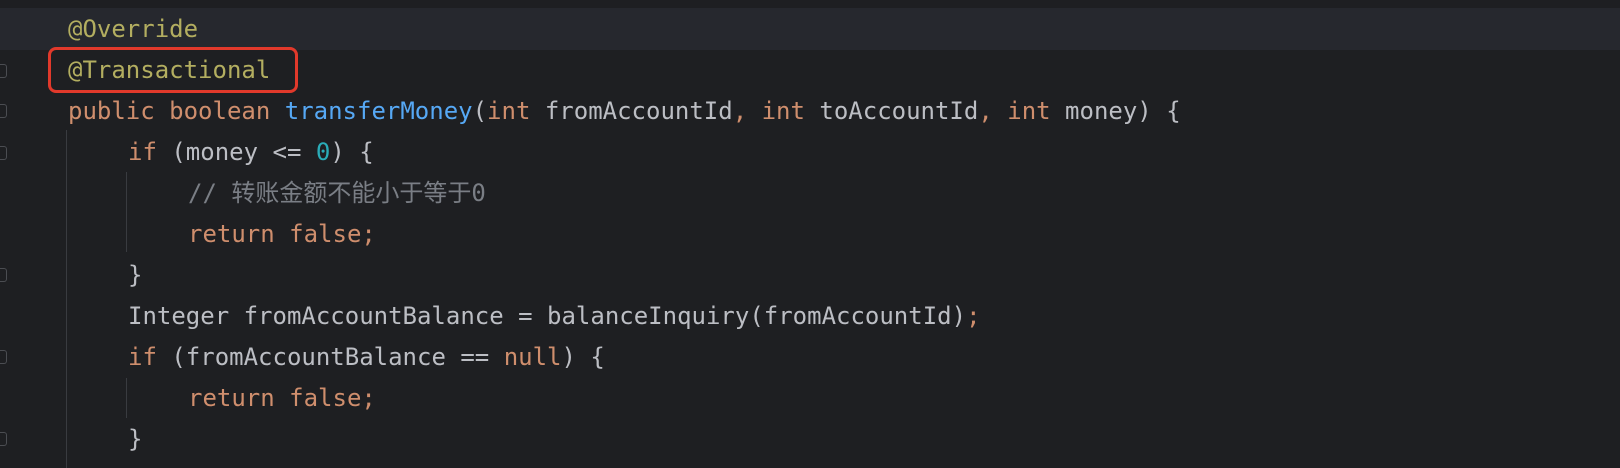 The height and width of the screenshot is (468, 1620). Describe the element at coordinates (810, 357) in the screenshot. I see `code-line: if (fromAccountBalance == null) {` at that location.